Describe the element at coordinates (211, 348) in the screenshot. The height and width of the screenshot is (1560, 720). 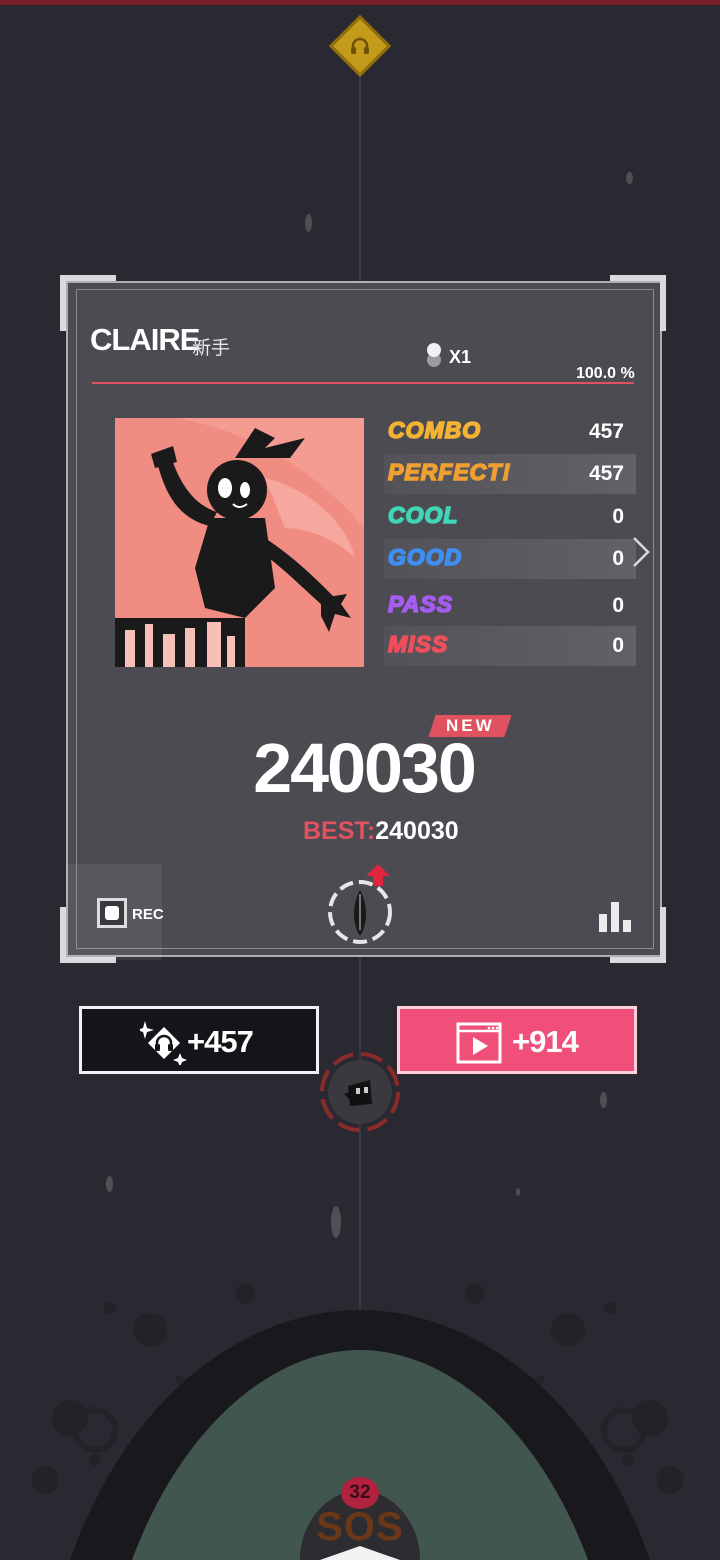
I see `player-rank: 新手` at that location.